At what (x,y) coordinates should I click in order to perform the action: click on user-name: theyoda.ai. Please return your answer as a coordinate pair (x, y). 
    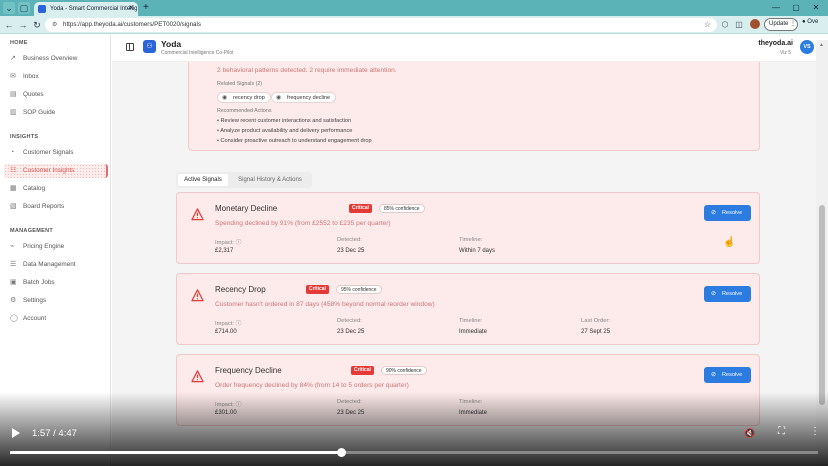
    Looking at the image, I should click on (775, 43).